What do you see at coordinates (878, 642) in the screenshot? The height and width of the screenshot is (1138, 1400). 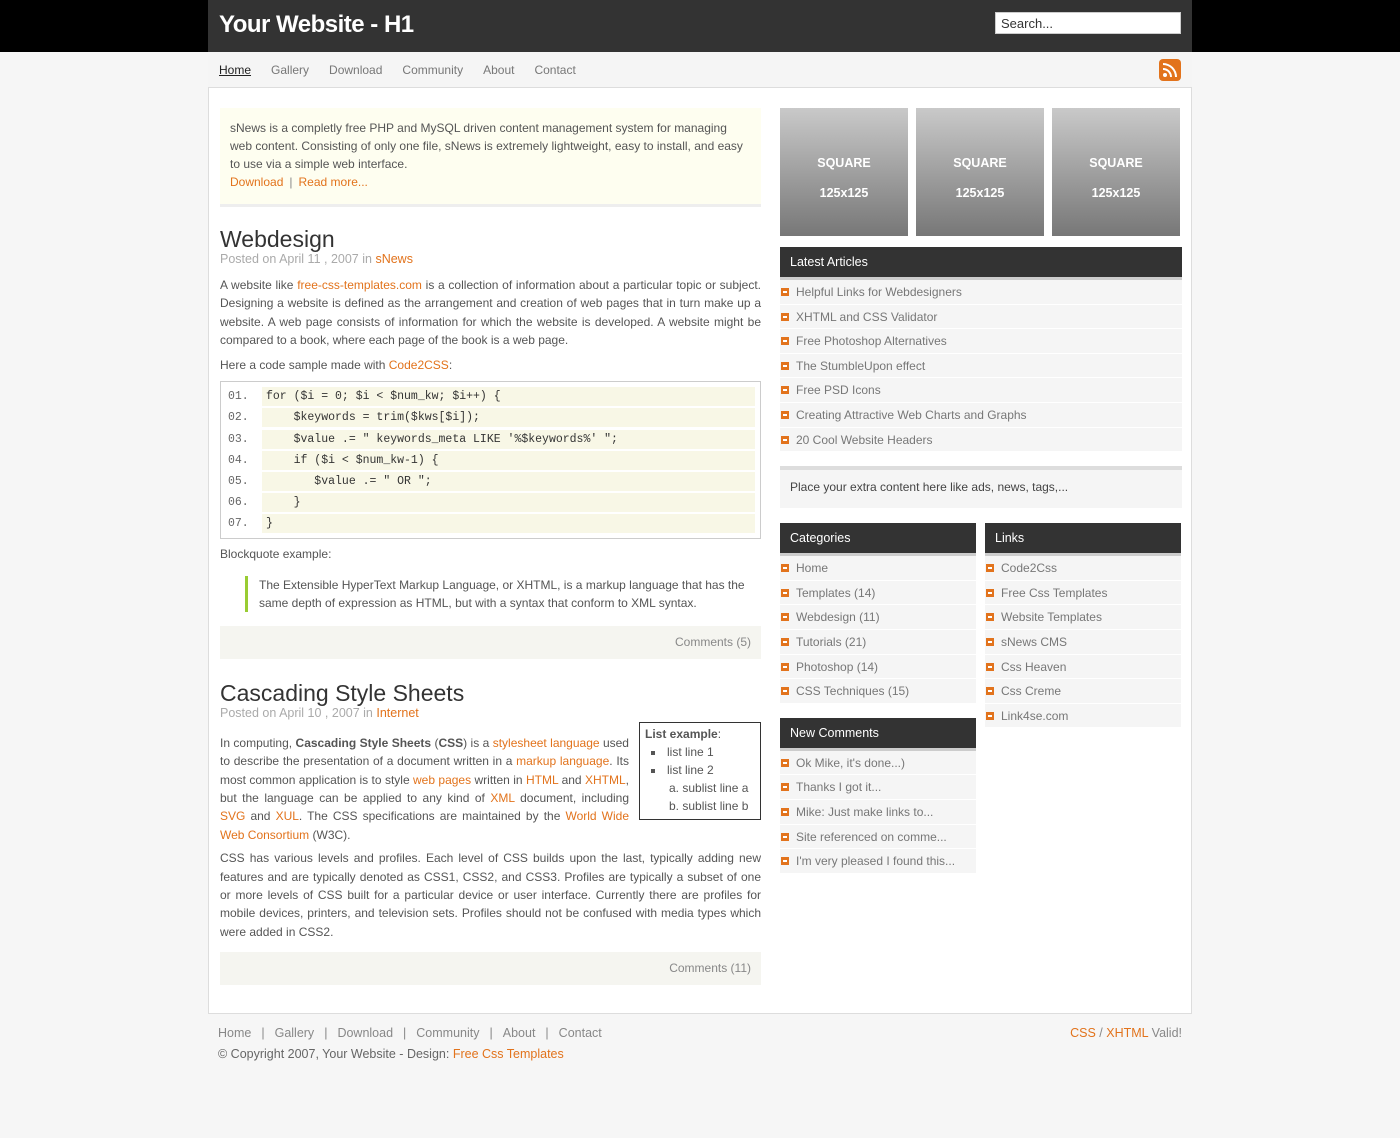 I see `list-item: Tutorials (21)` at bounding box center [878, 642].